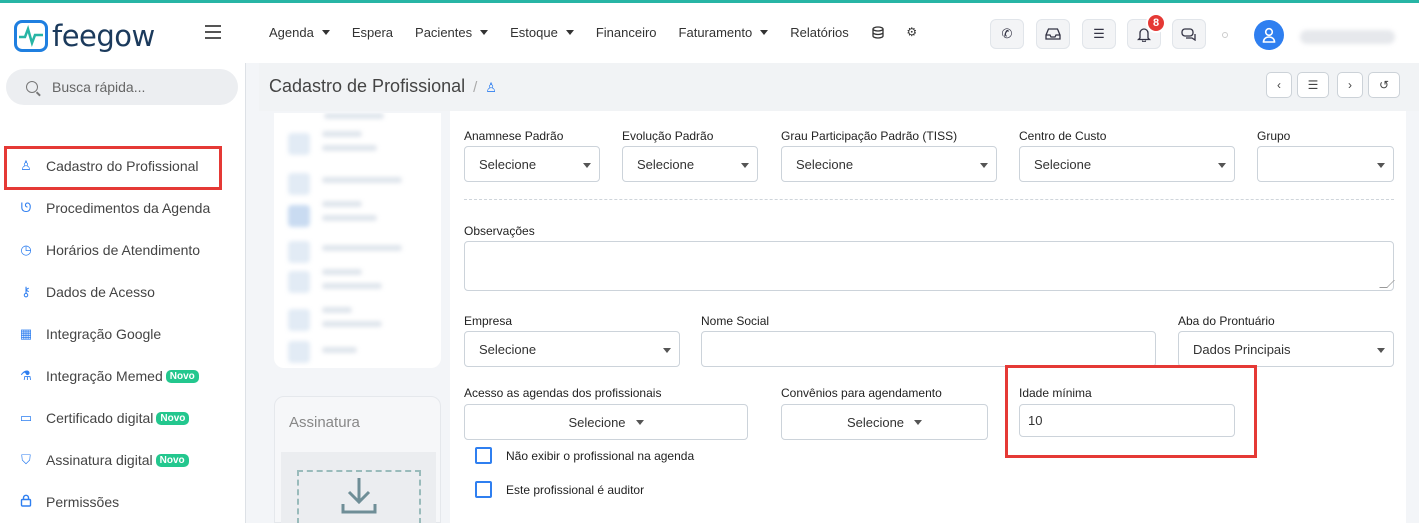 The width and height of the screenshot is (1419, 523). I want to click on auditor-checkbox: Este profissional é auditor, so click(559, 489).